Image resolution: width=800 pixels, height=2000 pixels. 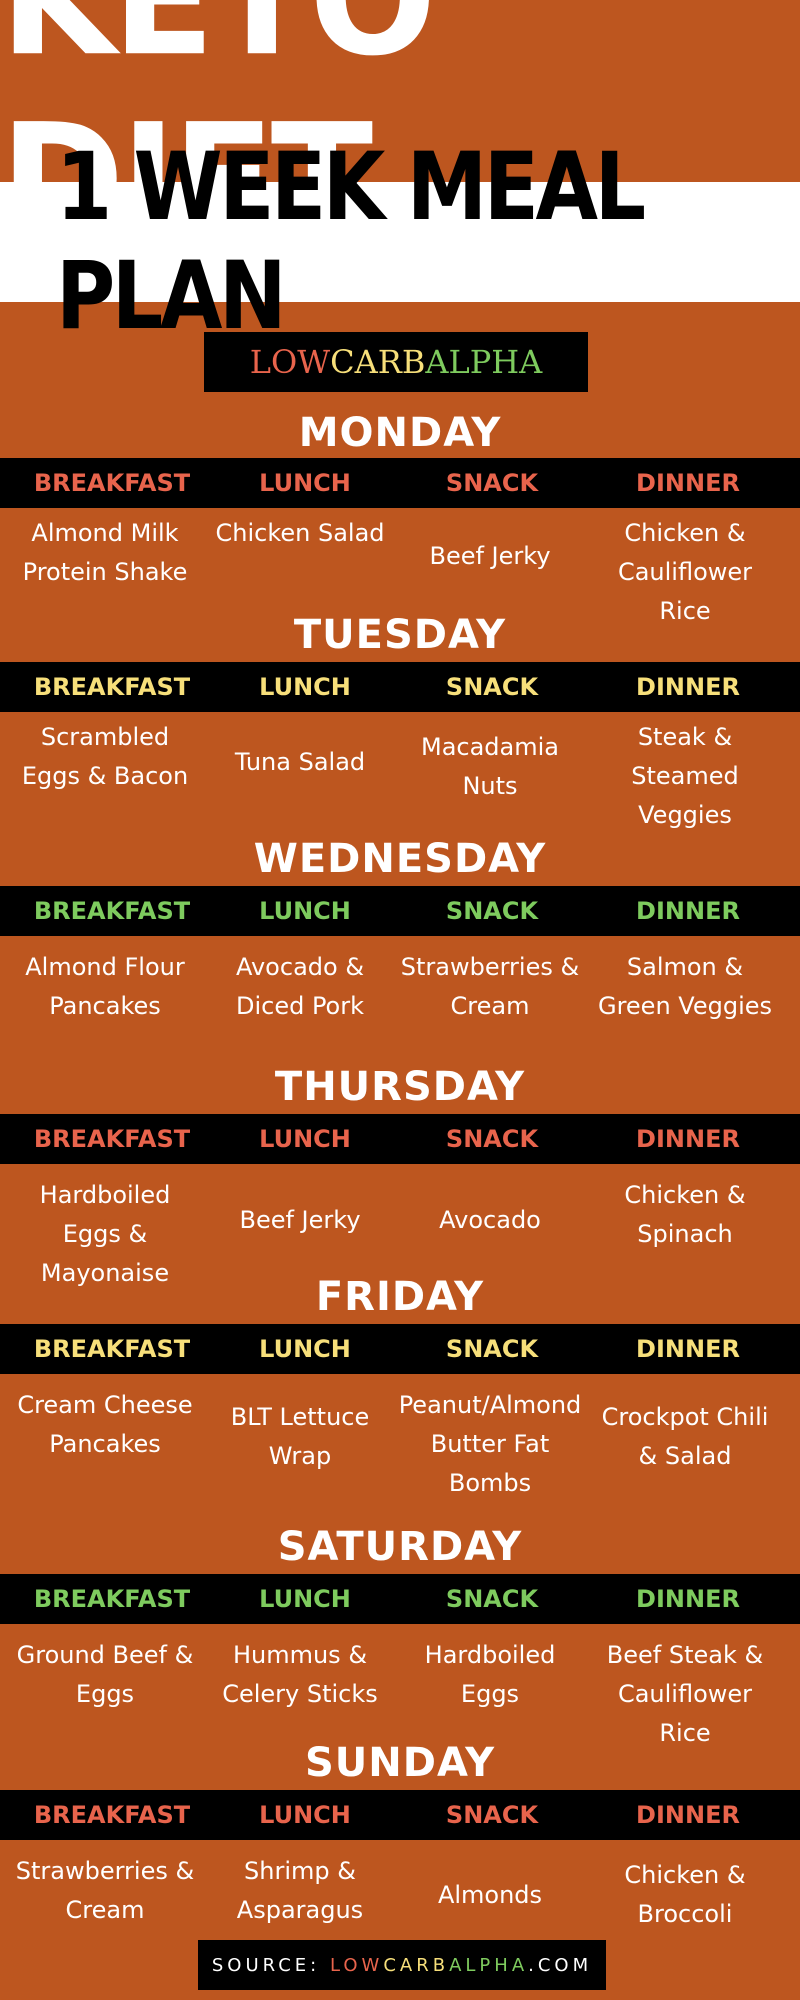 I want to click on meal-lunch: Tuna Salad, so click(x=300, y=762).